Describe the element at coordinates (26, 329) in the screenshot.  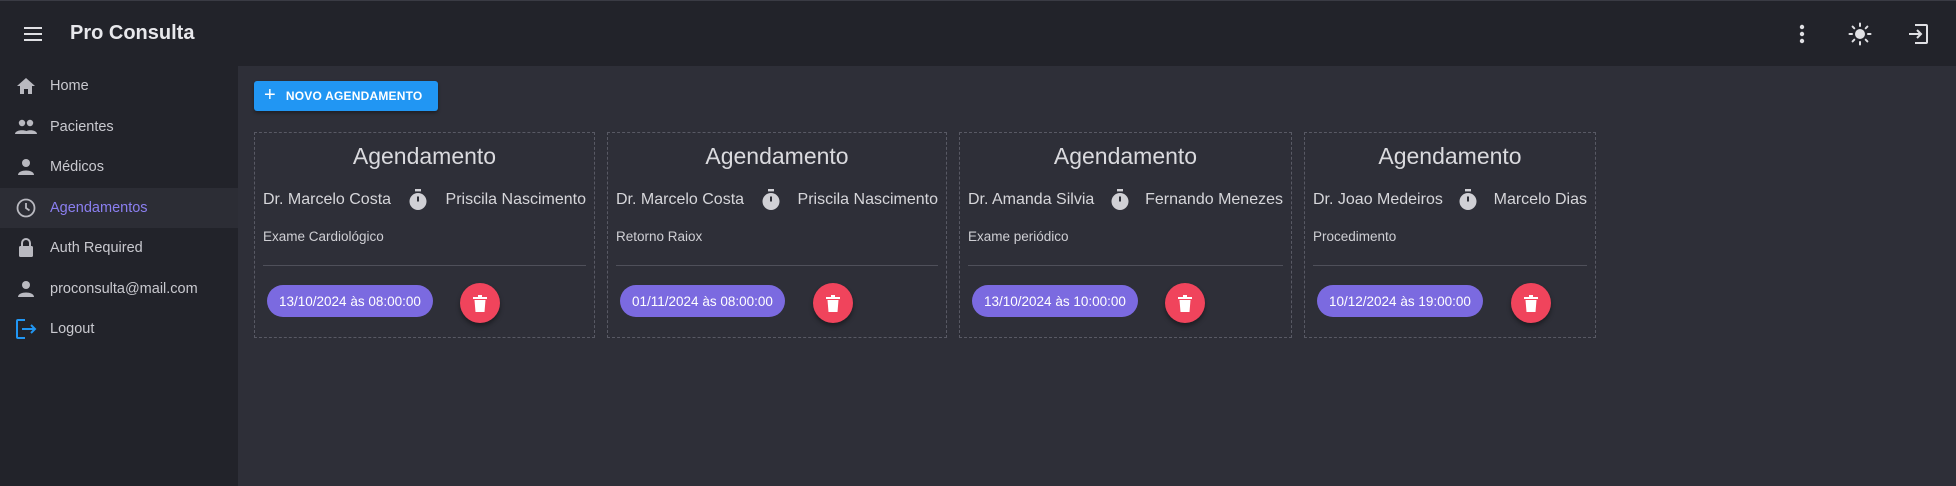
I see `logout-icon` at that location.